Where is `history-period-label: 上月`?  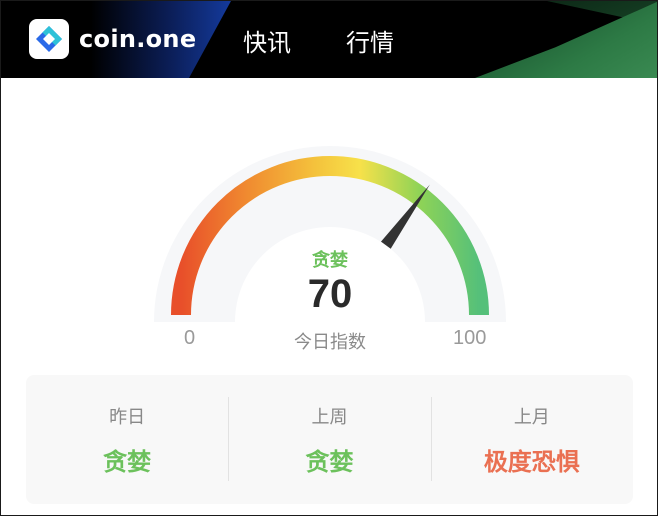 history-period-label: 上月 is located at coordinates (531, 417).